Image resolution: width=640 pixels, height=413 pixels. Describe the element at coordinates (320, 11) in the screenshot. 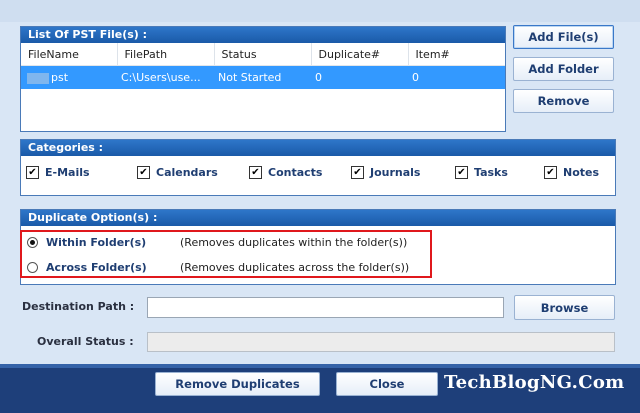

I see `top-strip` at that location.